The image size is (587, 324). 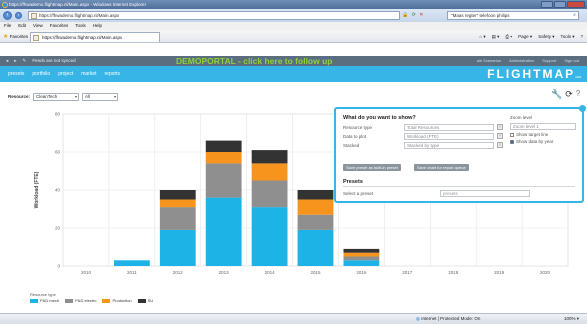 I want to click on safety-menu: Safety ▾, so click(x=546, y=36).